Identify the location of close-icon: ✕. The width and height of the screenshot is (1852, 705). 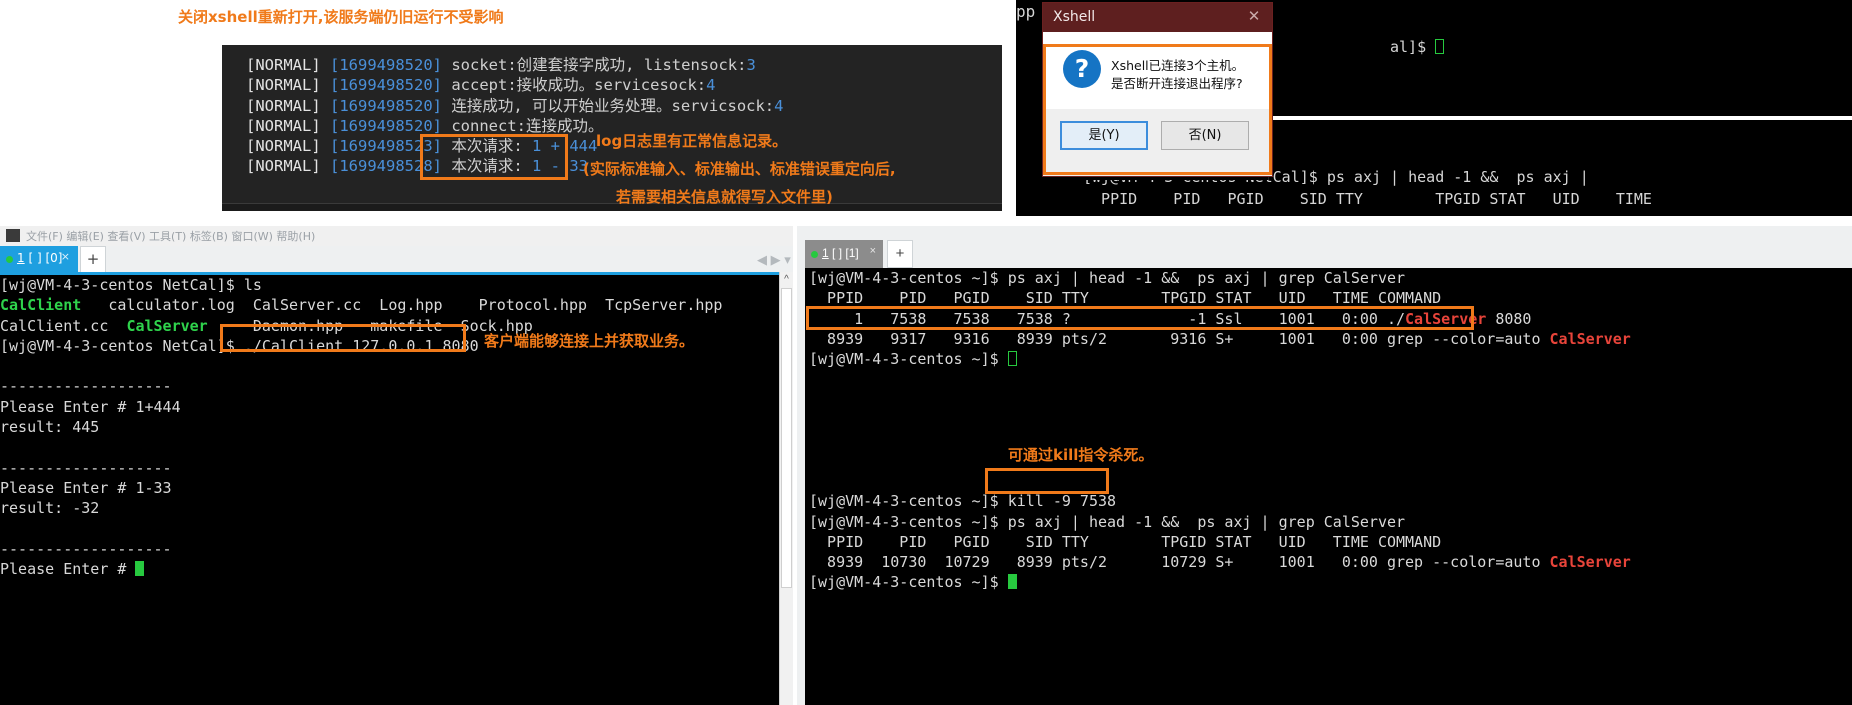
(1254, 17).